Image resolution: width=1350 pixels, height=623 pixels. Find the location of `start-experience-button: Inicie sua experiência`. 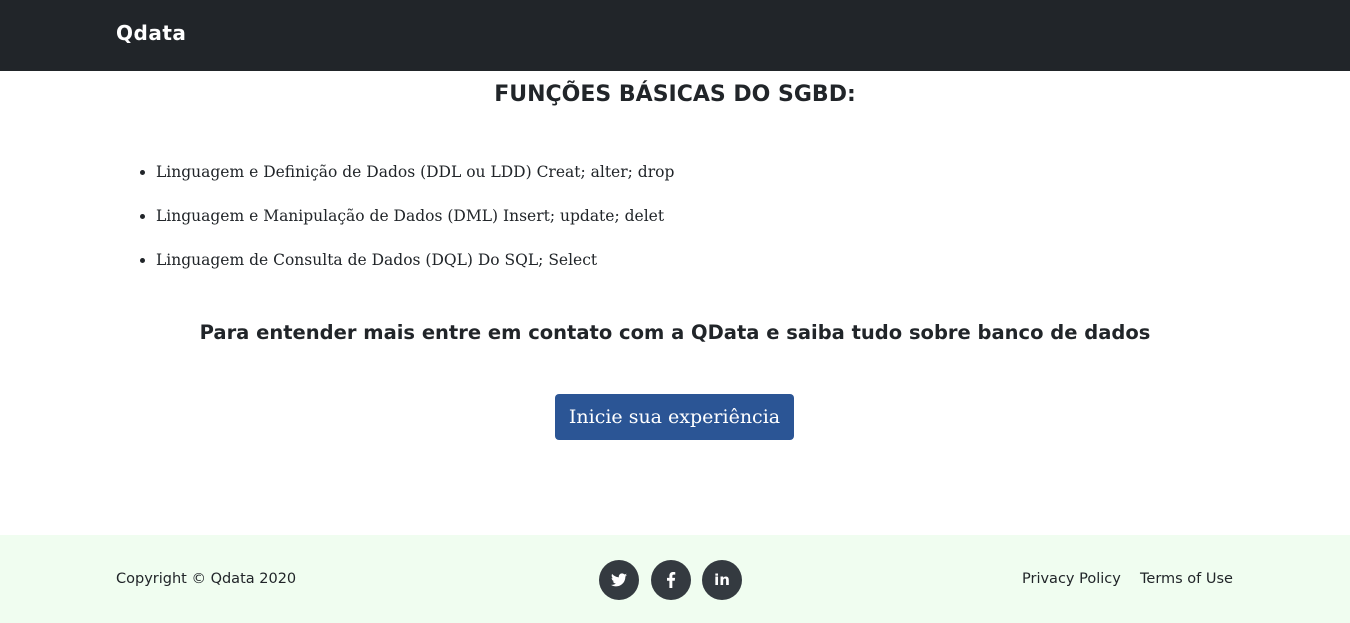

start-experience-button: Inicie sua experiência is located at coordinates (674, 417).